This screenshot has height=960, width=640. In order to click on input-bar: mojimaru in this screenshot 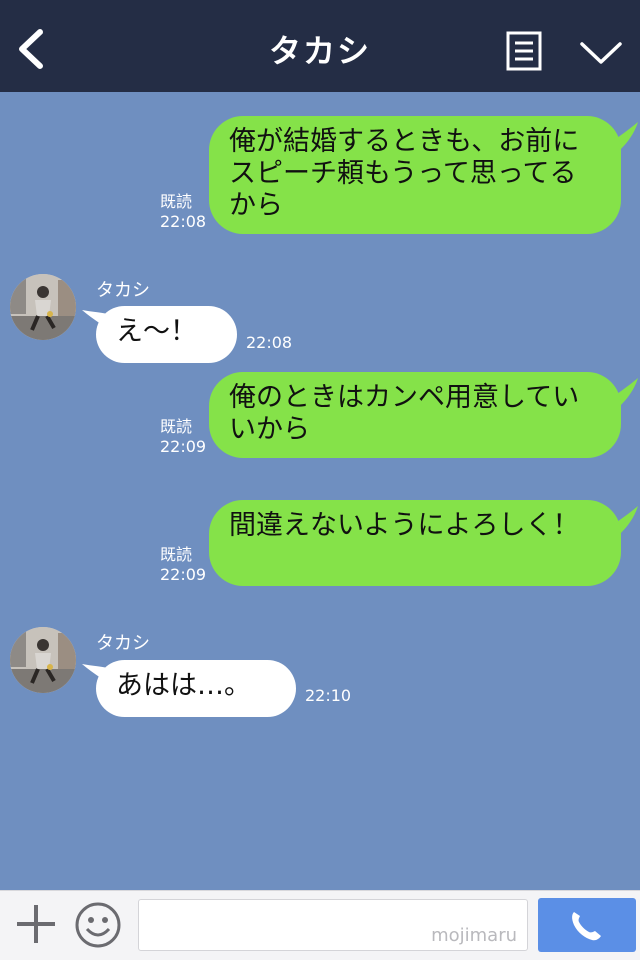, I will do `click(320, 925)`.